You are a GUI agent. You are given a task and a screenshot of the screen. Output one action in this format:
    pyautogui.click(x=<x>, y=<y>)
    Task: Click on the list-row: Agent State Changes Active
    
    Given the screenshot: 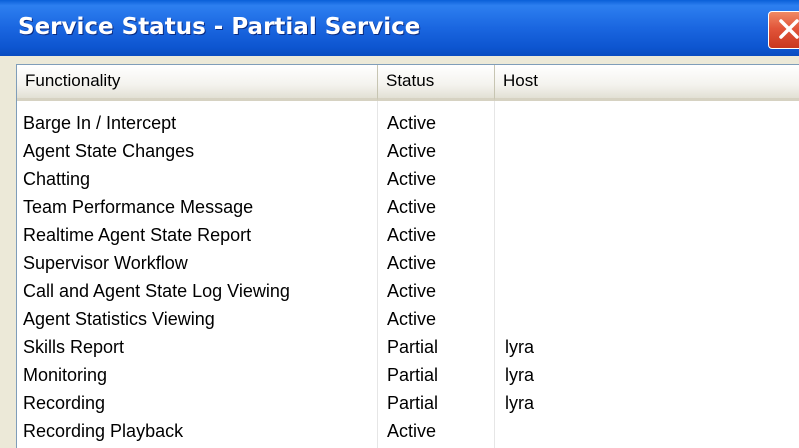 What is the action you would take?
    pyautogui.click(x=408, y=151)
    